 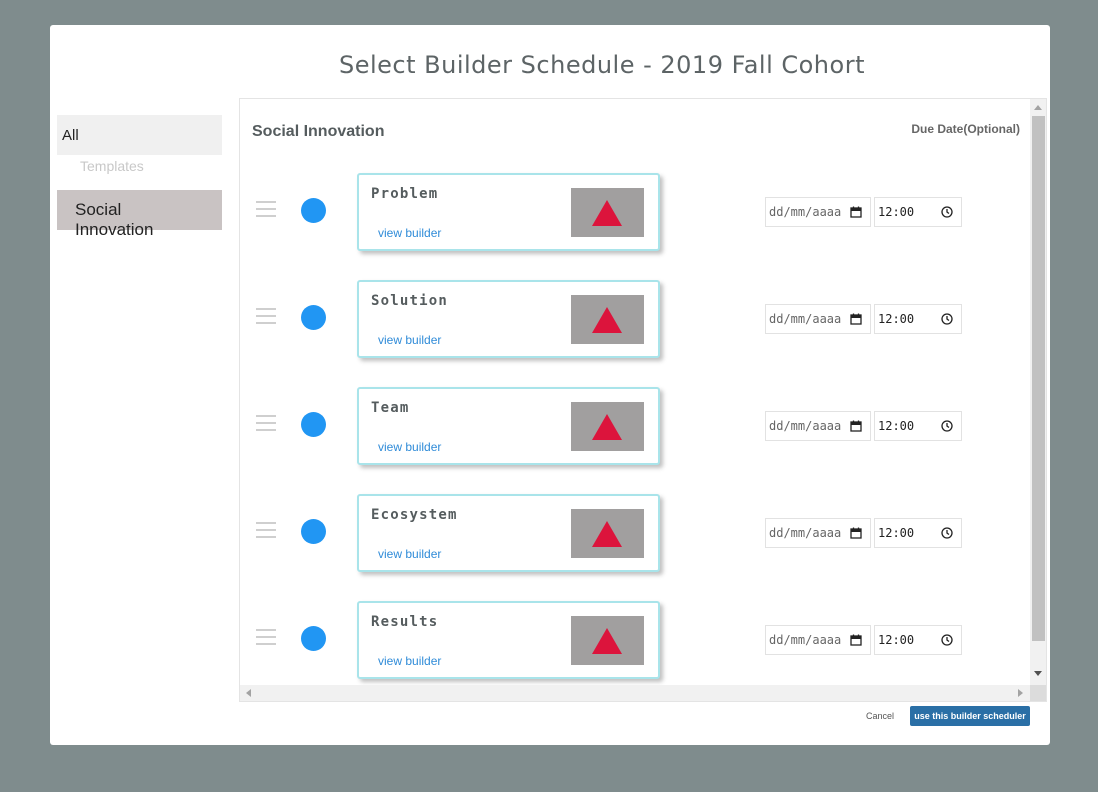 I want to click on builder-title: Solution, so click(x=410, y=301).